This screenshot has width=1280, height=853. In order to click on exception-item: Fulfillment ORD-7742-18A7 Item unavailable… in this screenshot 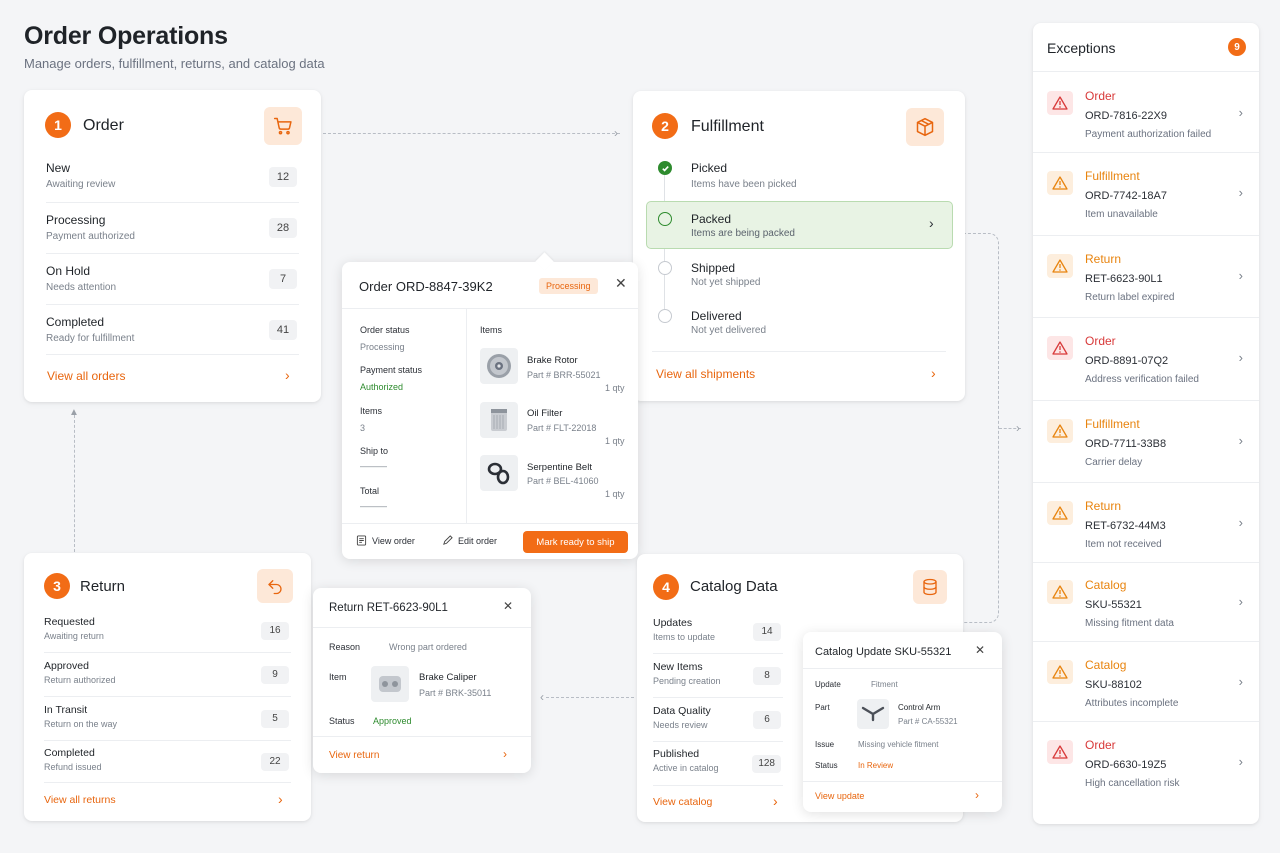, I will do `click(1146, 195)`.